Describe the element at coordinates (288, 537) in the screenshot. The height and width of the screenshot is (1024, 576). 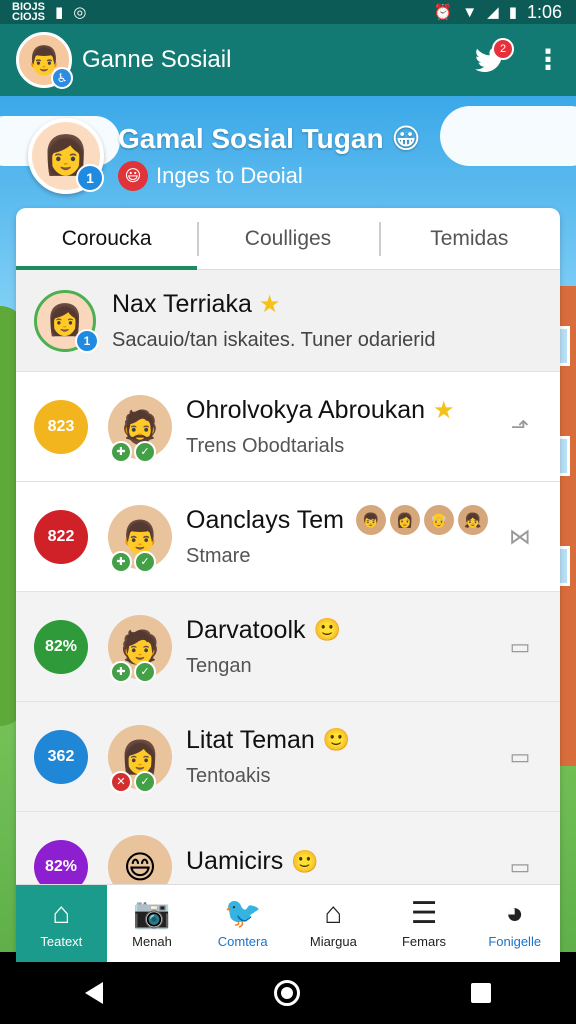
I see `list-item: 822 👨 ✚ ✓ Oanclays Tem 👦 👩 👴 👧 Stmare ⋈` at that location.